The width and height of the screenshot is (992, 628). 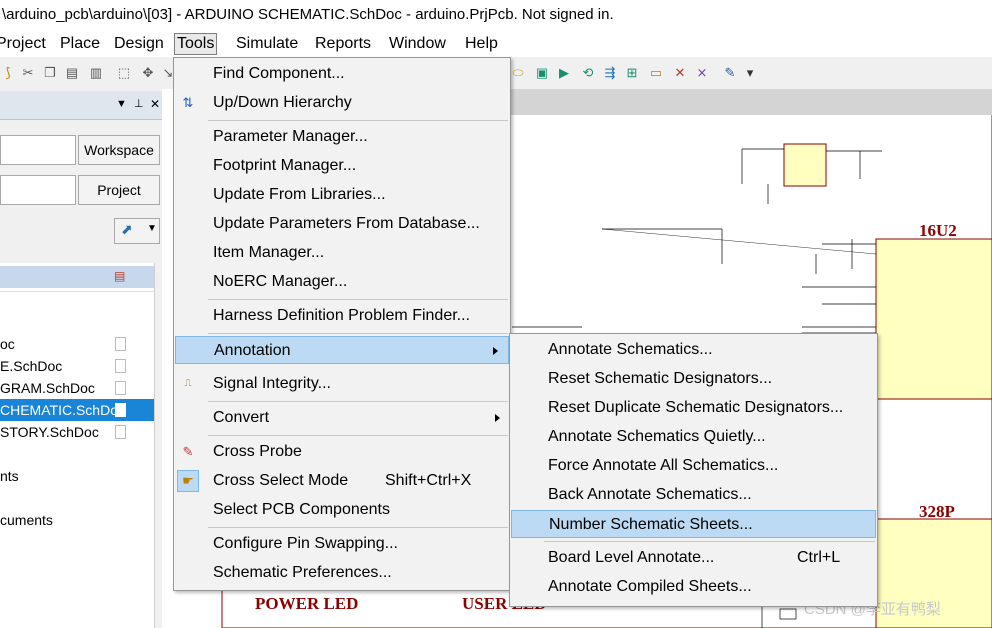 What do you see at coordinates (38, 150) in the screenshot?
I see `workspace-field` at bounding box center [38, 150].